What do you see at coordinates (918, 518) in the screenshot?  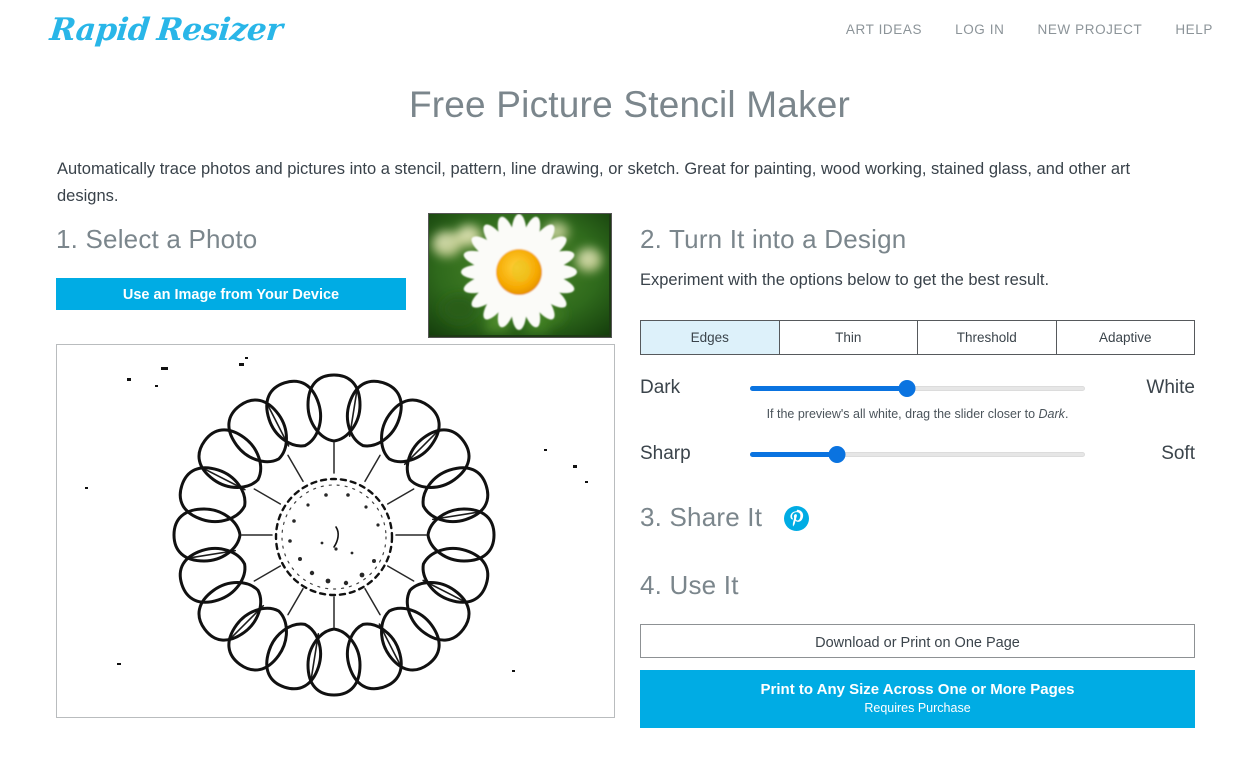 I see `share-section: 3. Share It` at bounding box center [918, 518].